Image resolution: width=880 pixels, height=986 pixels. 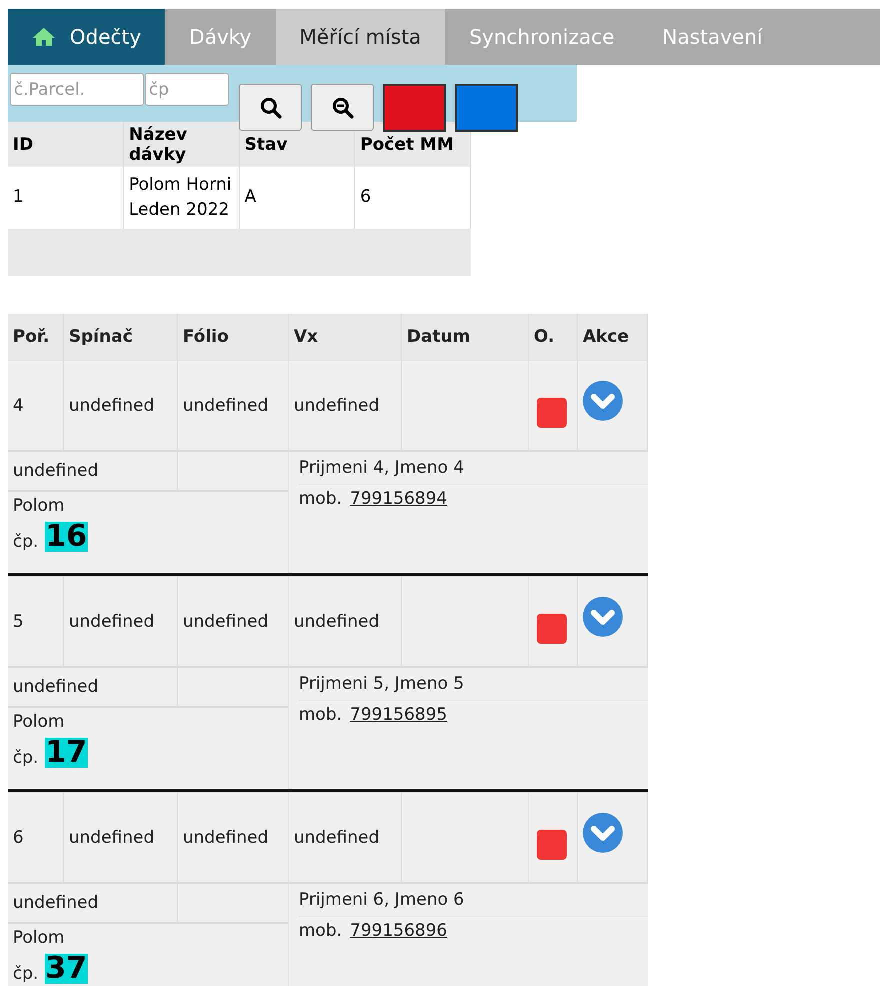 I want to click on table-cell: A, so click(x=297, y=198).